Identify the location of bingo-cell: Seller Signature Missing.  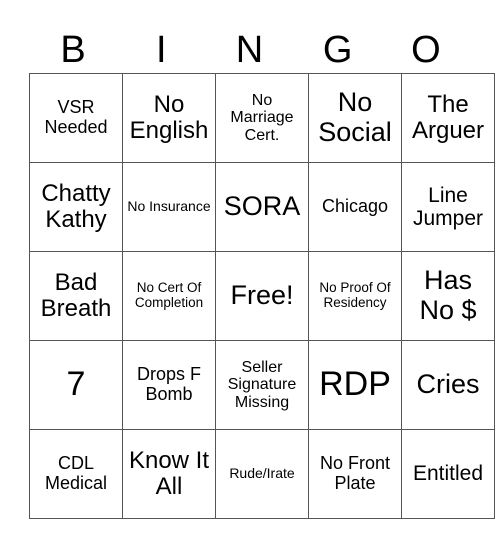
(262, 385).